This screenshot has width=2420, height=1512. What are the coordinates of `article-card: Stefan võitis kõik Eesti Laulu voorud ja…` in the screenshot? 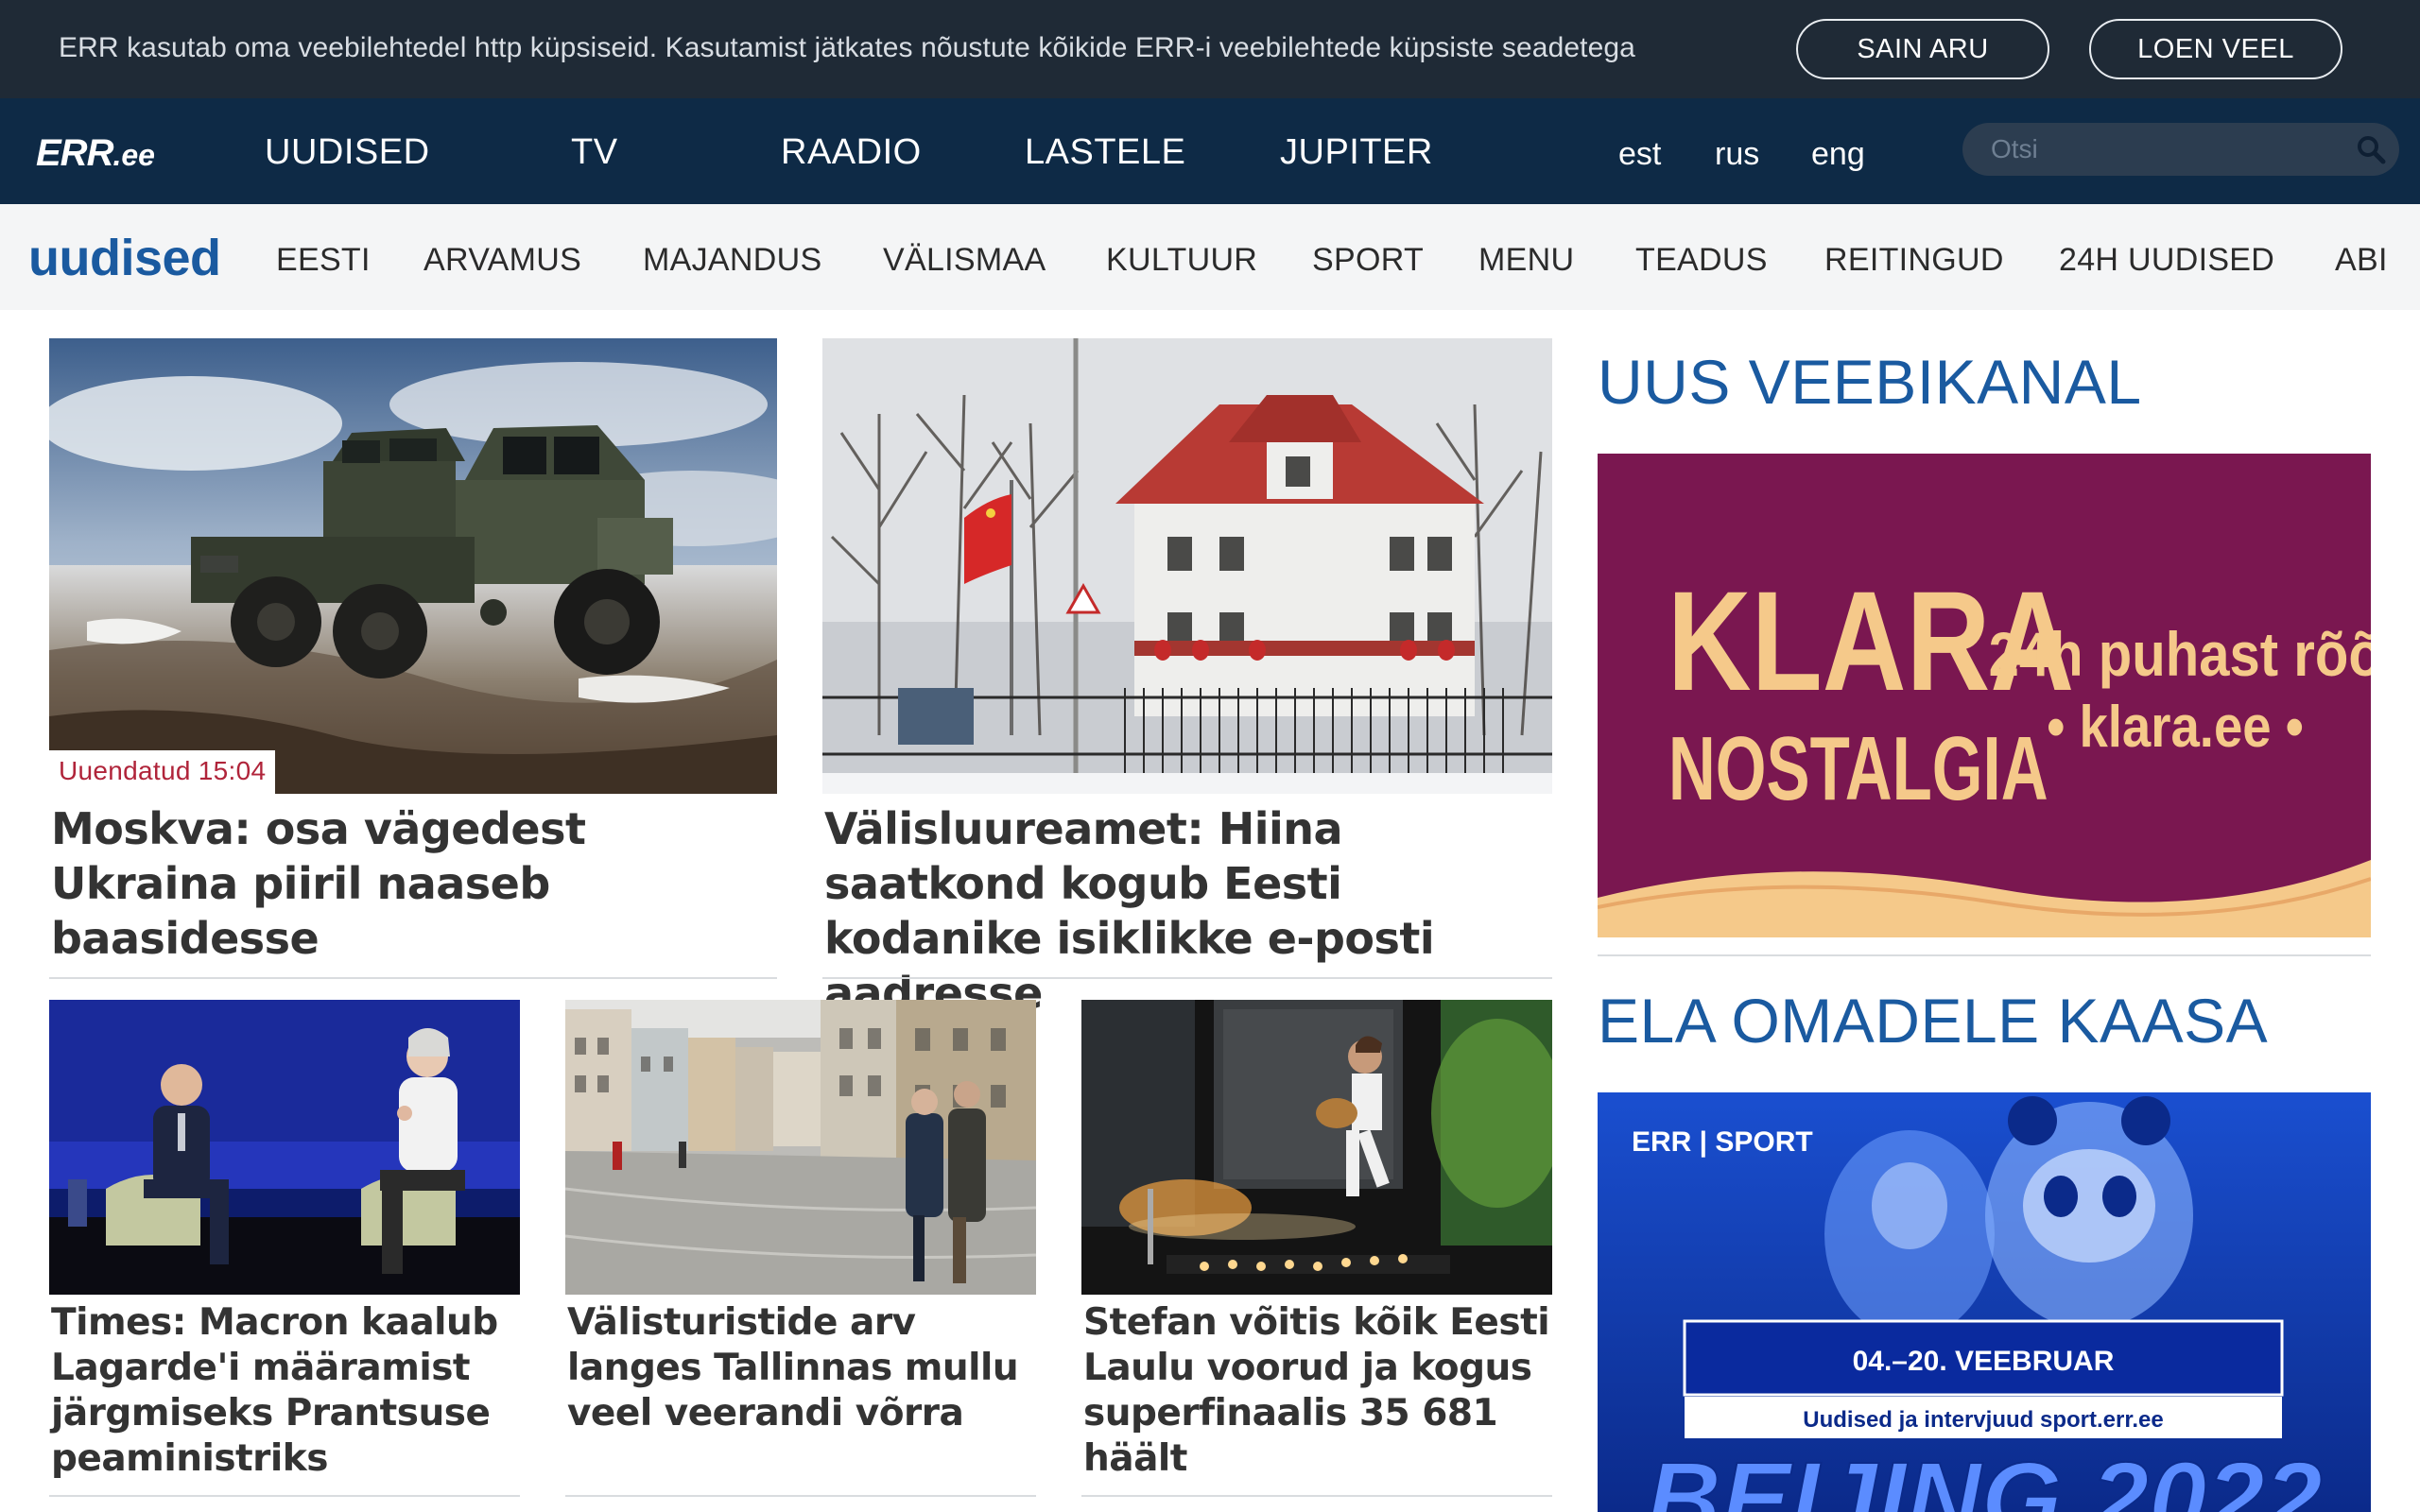 It's located at (1317, 1250).